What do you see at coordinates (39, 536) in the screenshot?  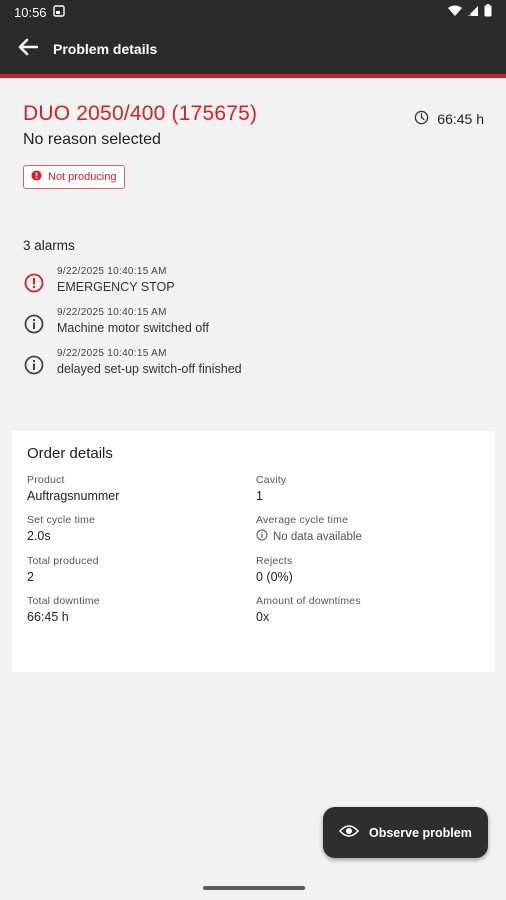 I see `field-value: 2.0s` at bounding box center [39, 536].